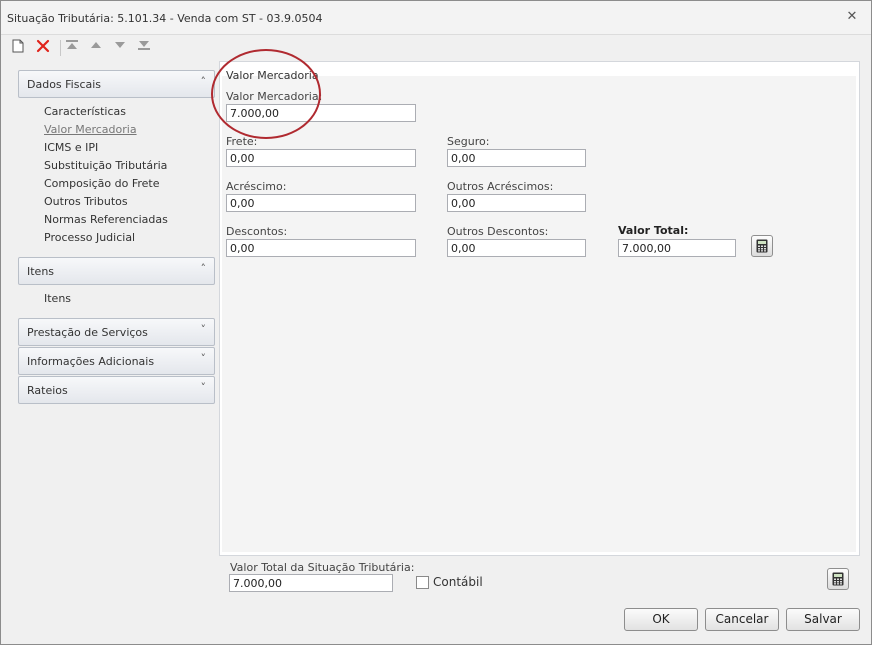  I want to click on sidebar-item-icms-ipi: ICMS e IPI, so click(71, 147).